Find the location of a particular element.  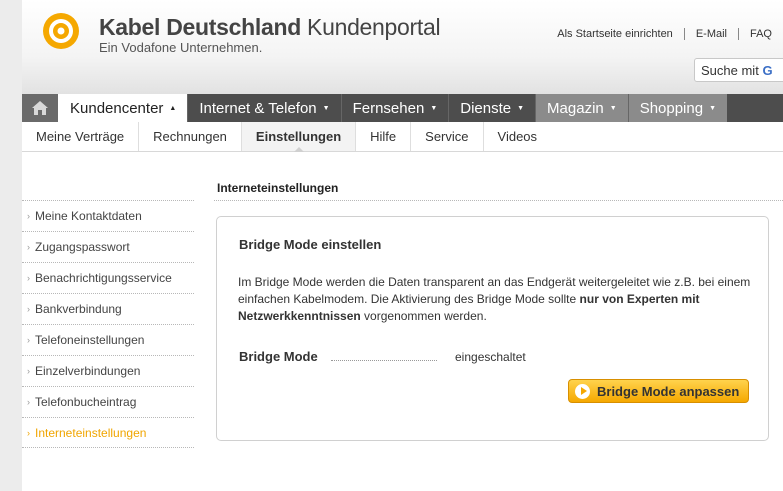

home-icon is located at coordinates (40, 108).